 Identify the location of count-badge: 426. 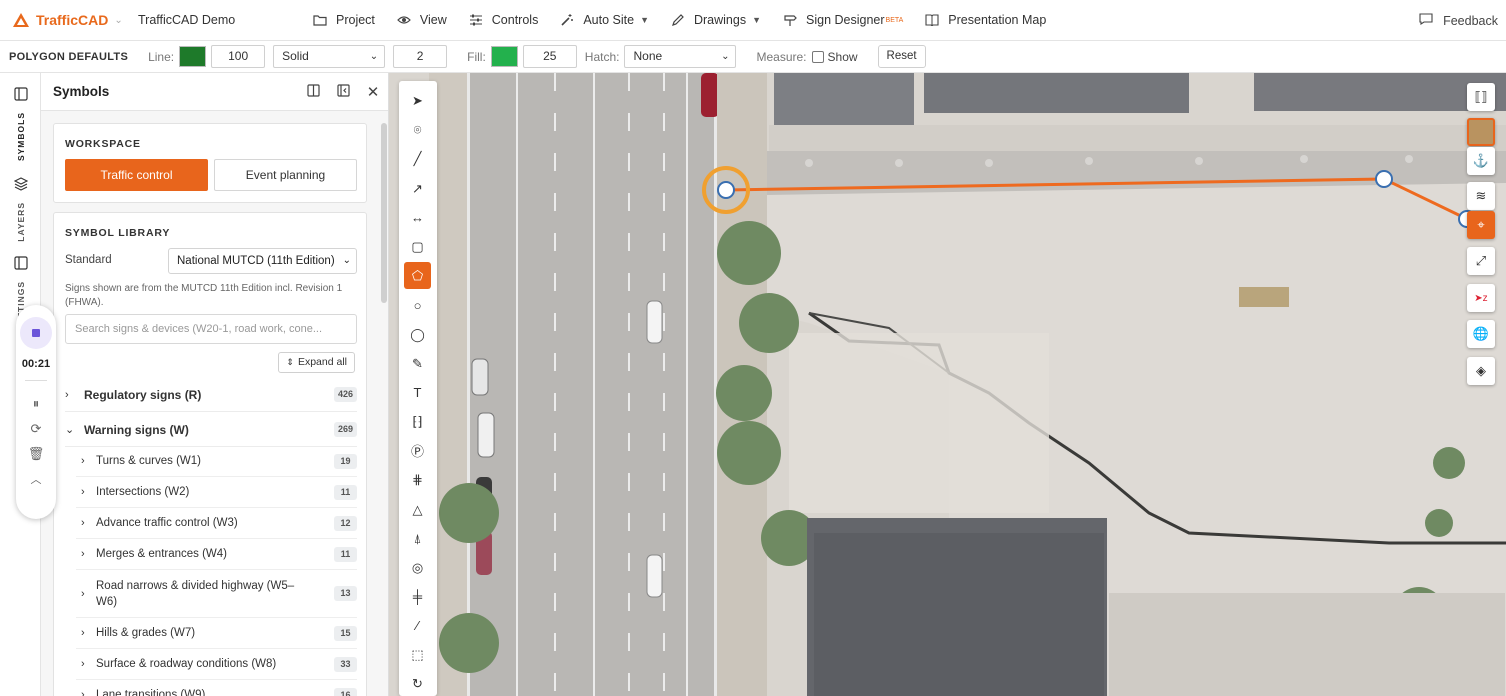
(345, 394).